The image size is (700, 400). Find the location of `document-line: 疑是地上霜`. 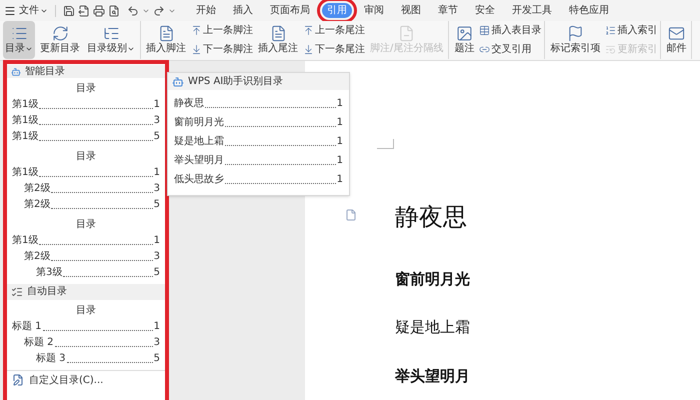

document-line: 疑是地上霜 is located at coordinates (432, 327).